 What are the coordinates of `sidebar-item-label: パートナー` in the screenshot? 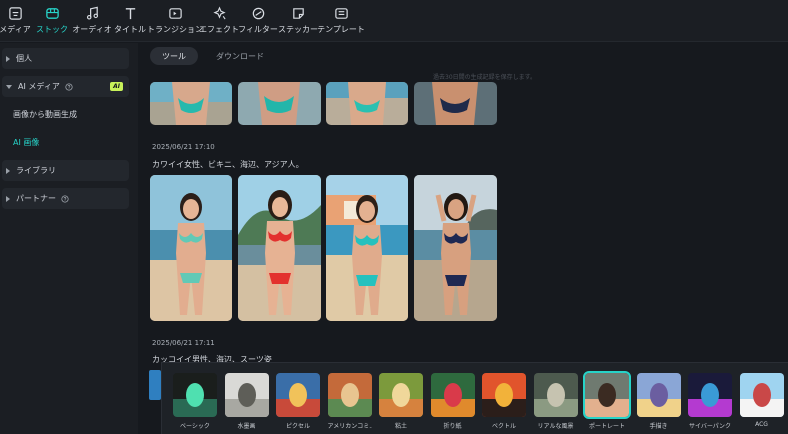 It's located at (36, 198).